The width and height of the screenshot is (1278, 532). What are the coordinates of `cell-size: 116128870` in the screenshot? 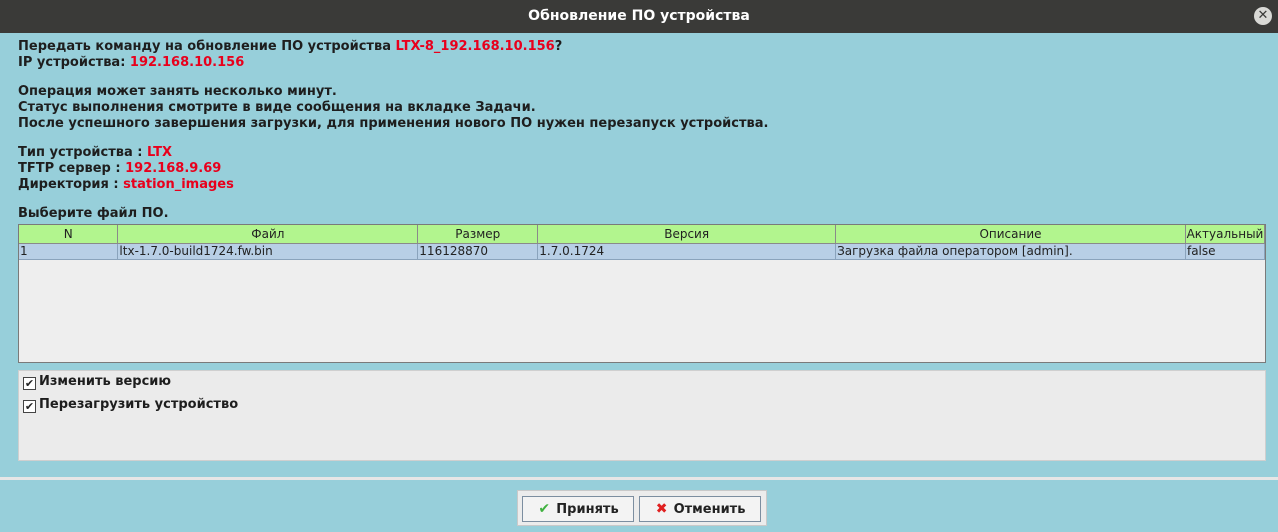 It's located at (478, 251).